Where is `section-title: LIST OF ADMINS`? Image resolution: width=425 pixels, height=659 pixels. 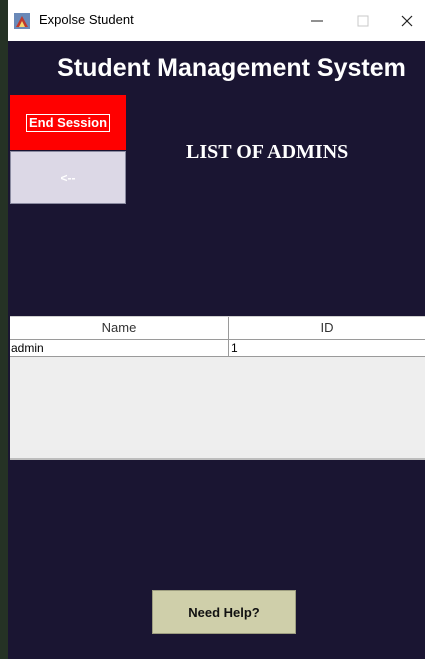
section-title: LIST OF ADMINS is located at coordinates (267, 152).